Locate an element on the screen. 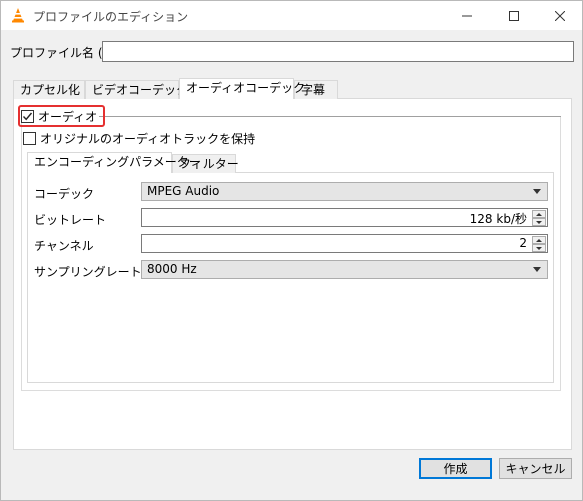 Image resolution: width=583 pixels, height=501 pixels. tab-audio-codec: オーディオコーデック is located at coordinates (242, 88).